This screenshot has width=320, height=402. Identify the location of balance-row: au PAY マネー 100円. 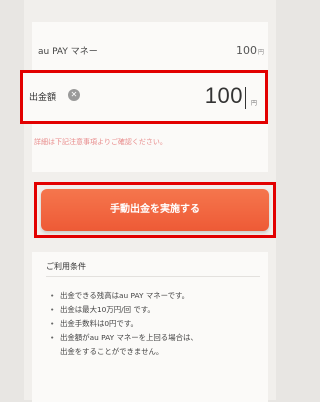
(151, 50).